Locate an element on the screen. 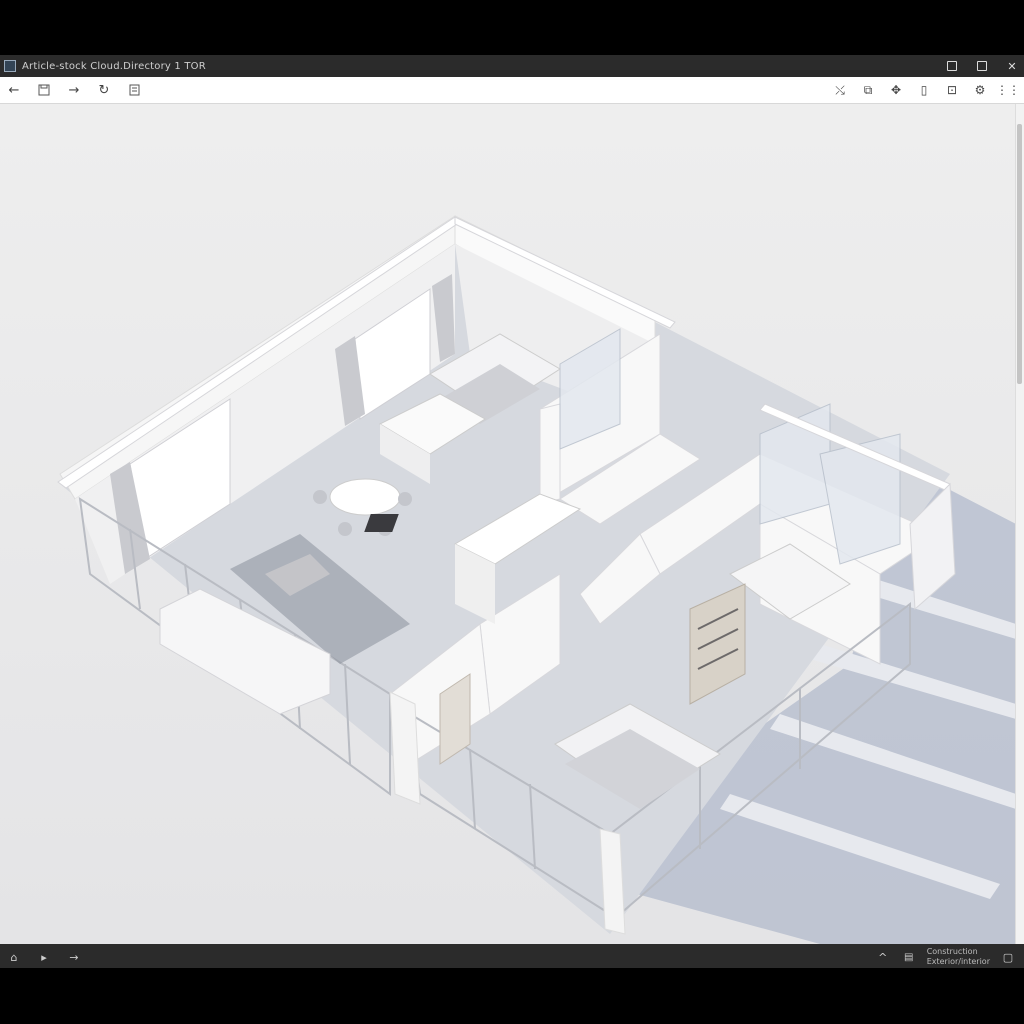  status-text: Construction Exterior/interior is located at coordinates (958, 957).